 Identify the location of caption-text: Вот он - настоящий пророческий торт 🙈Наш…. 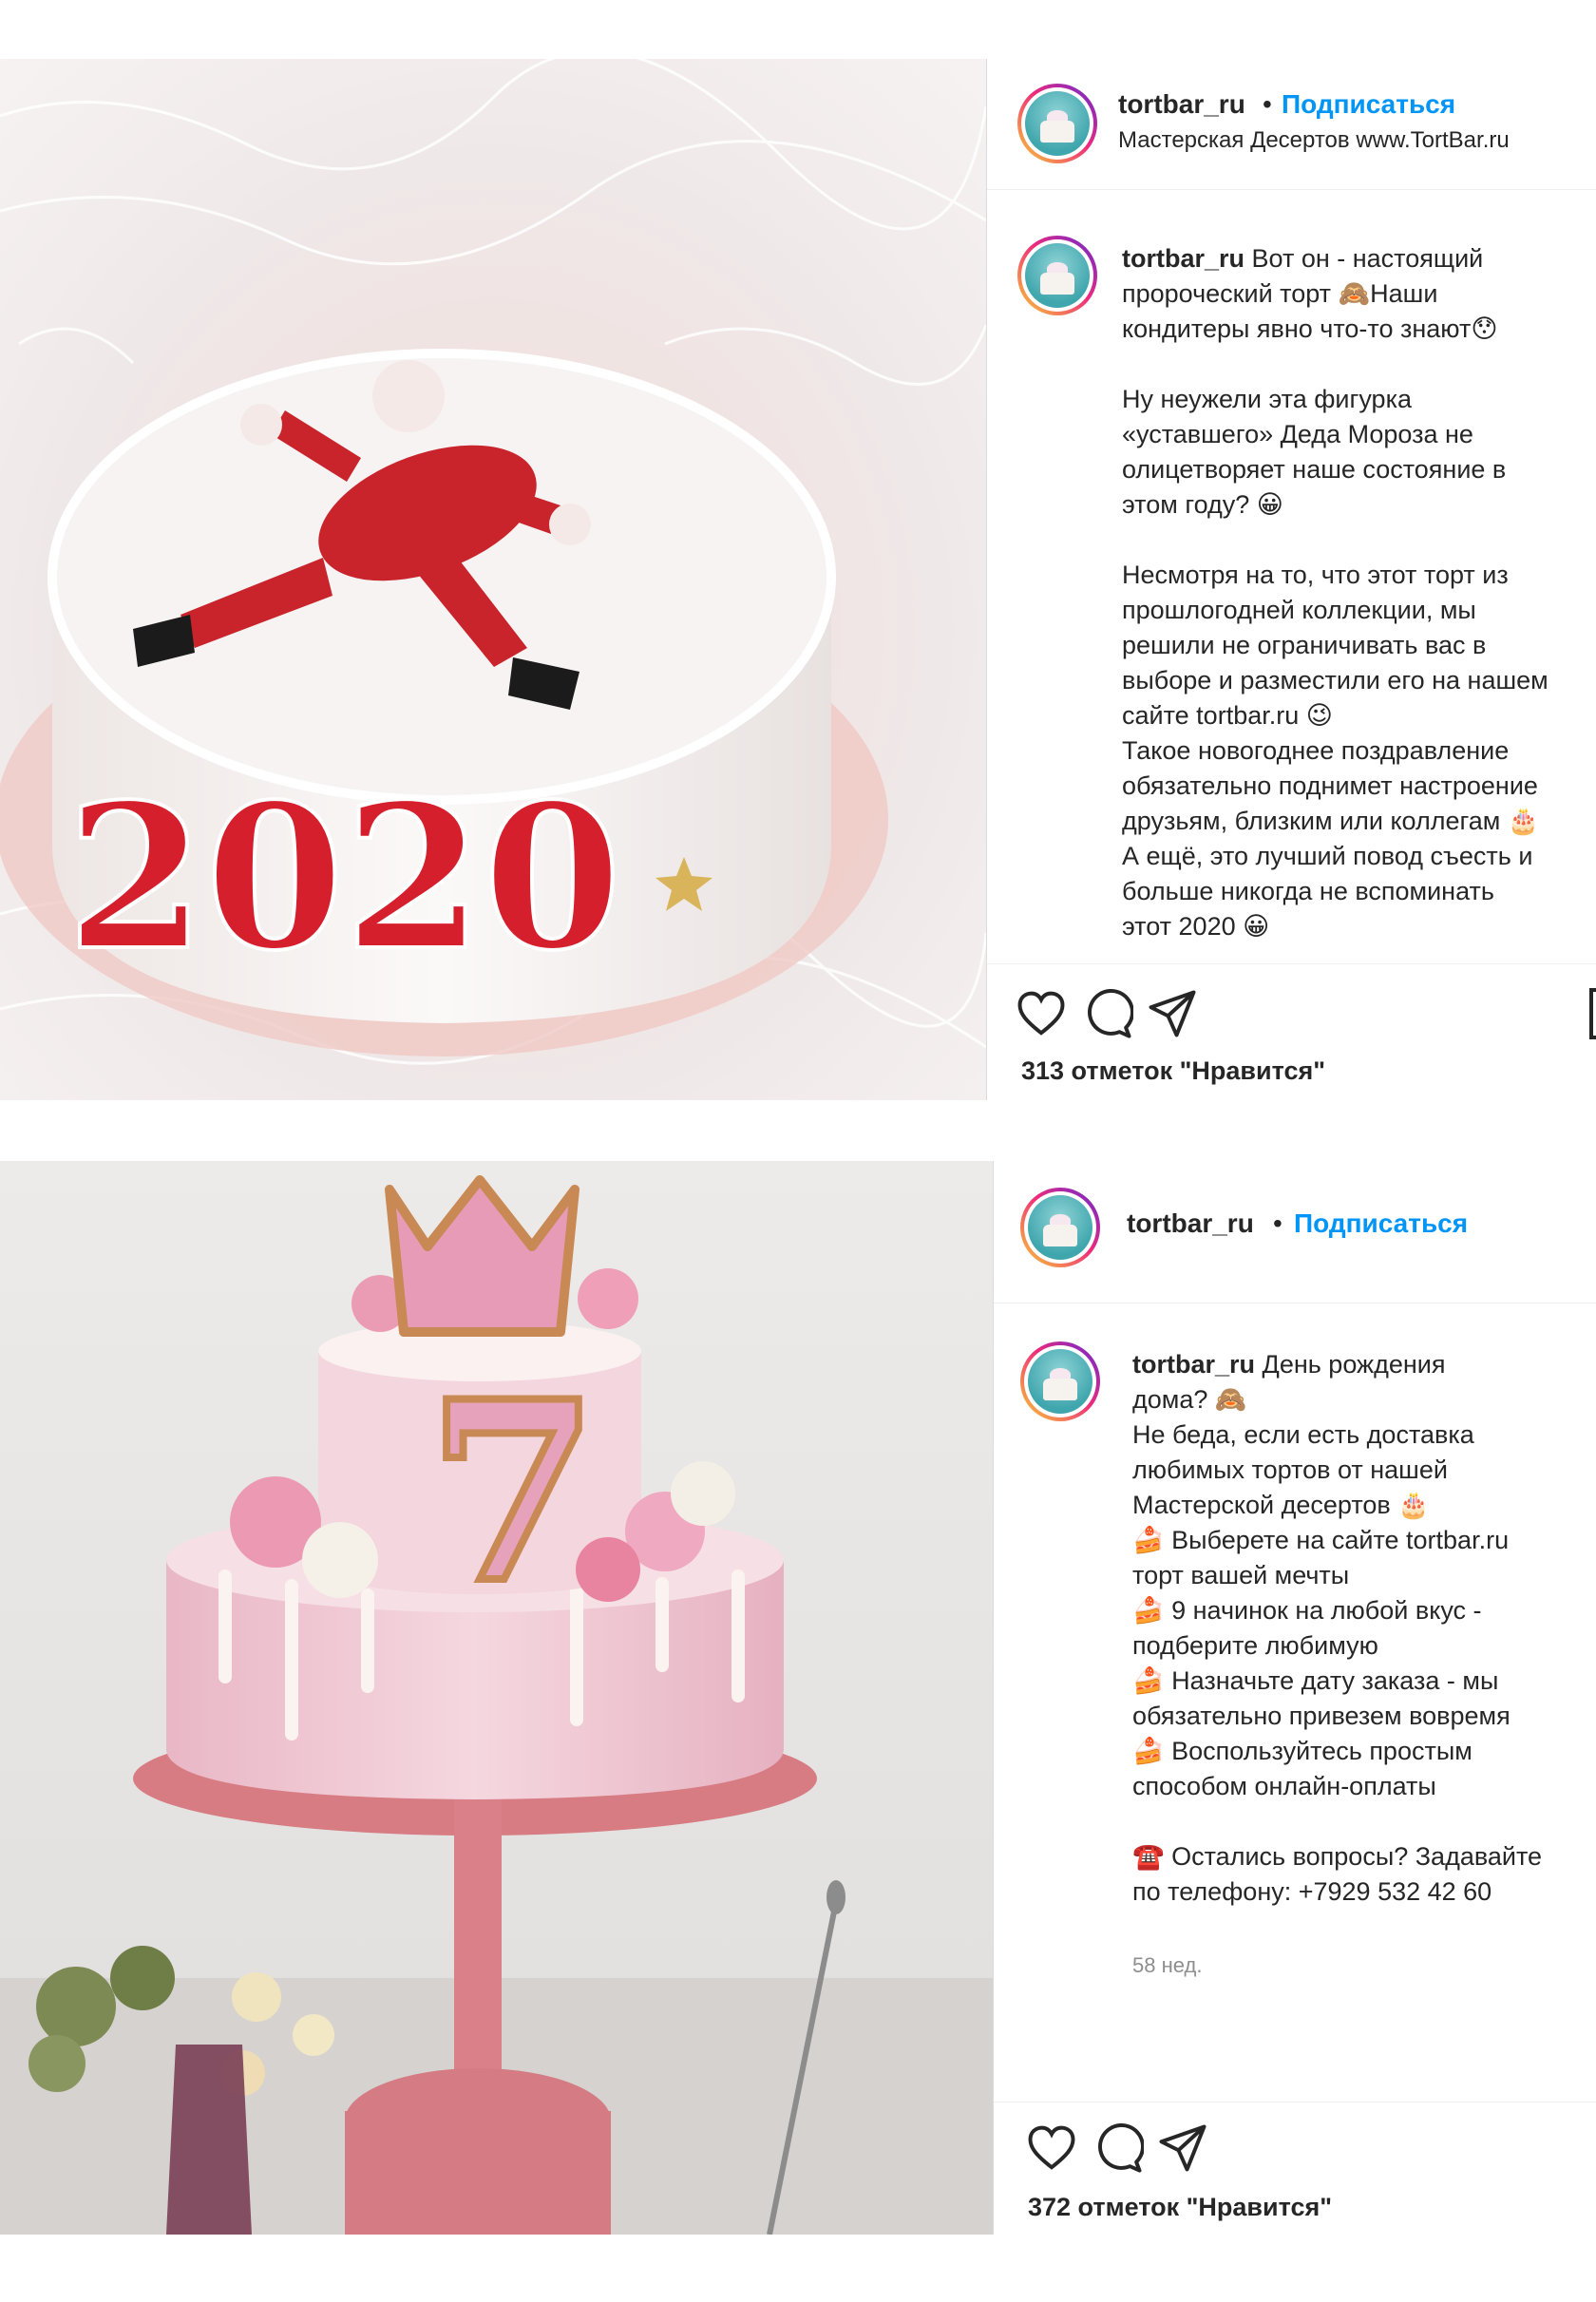
(1335, 592).